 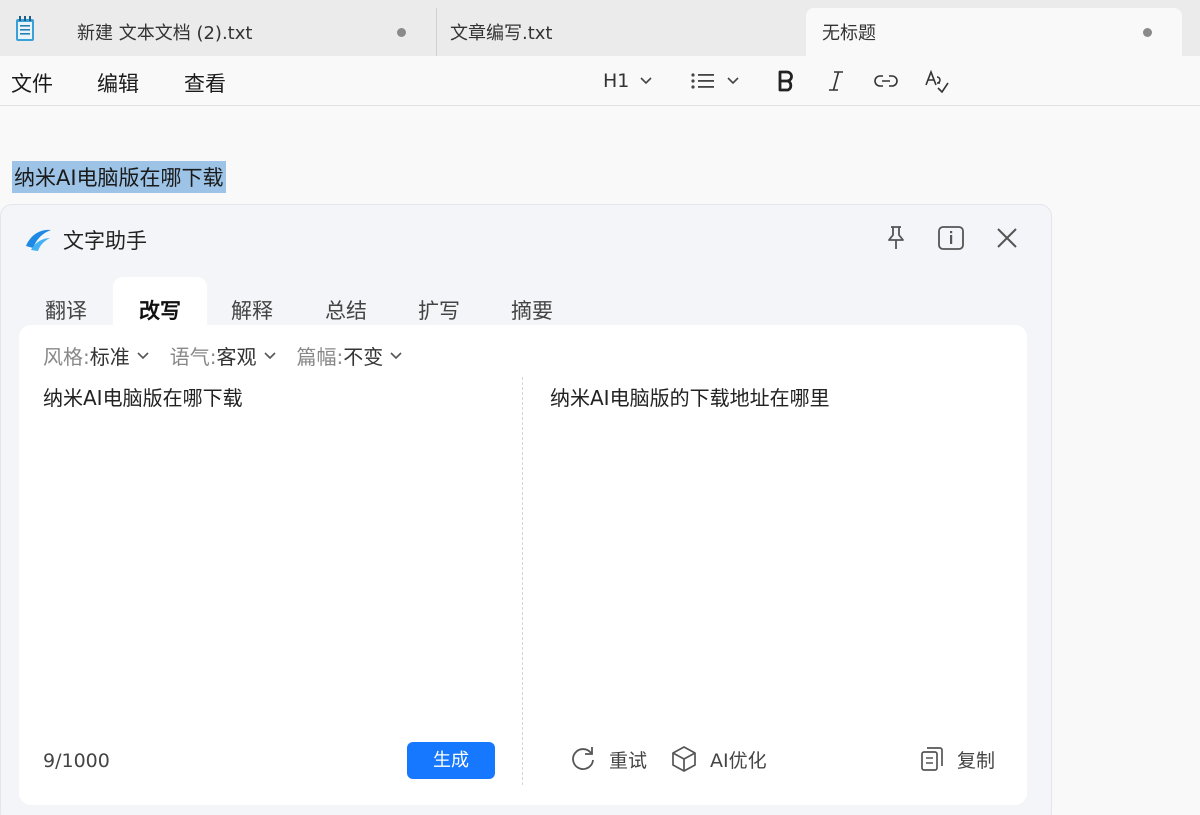 I want to click on column-divider, so click(x=522, y=581).